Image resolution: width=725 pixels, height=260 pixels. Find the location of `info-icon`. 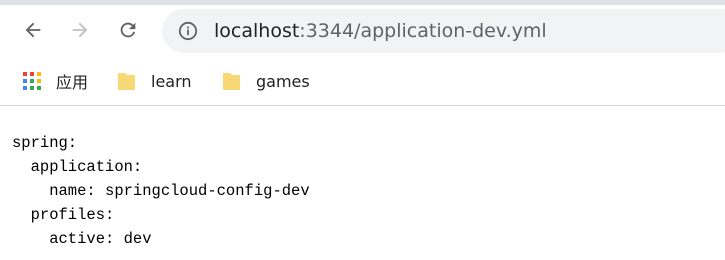

info-icon is located at coordinates (188, 31).